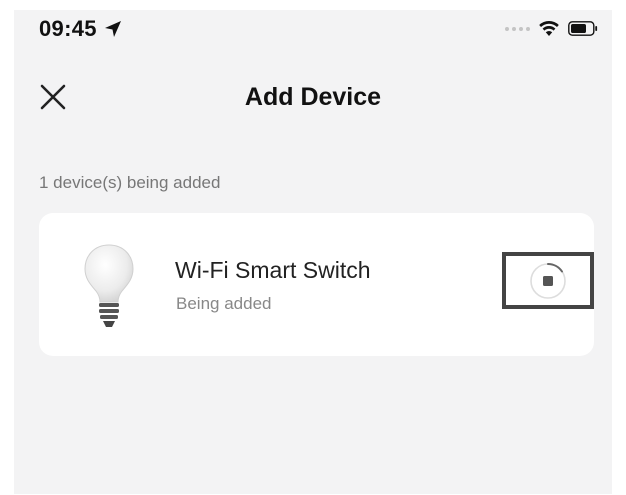  Describe the element at coordinates (517, 28) in the screenshot. I see `signal-icon` at that location.